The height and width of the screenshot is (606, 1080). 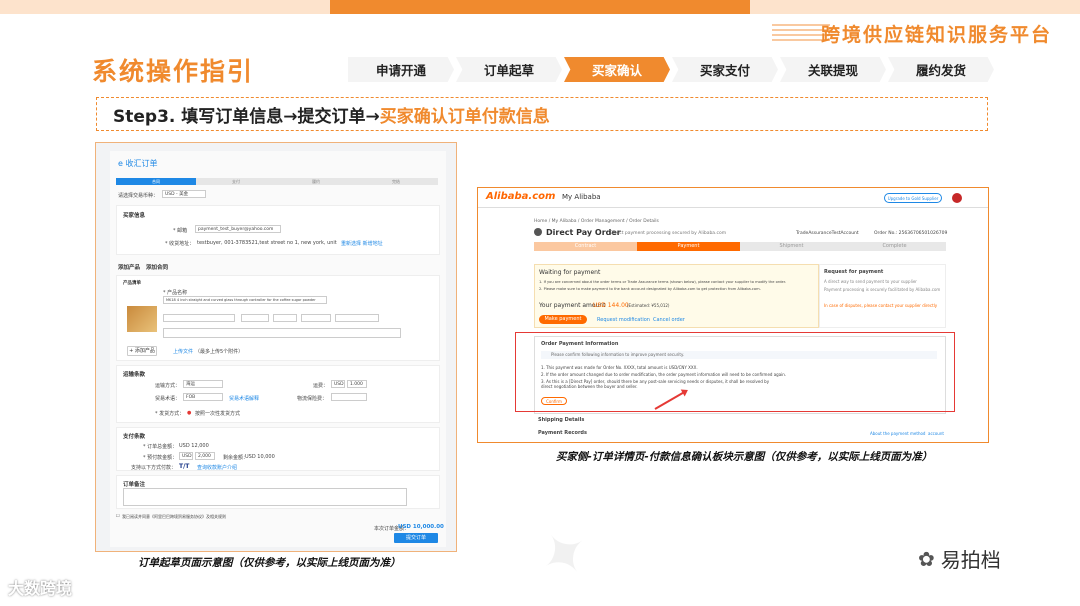 I want to click on currency-label: 请选择交易币种：, so click(x=138, y=196).